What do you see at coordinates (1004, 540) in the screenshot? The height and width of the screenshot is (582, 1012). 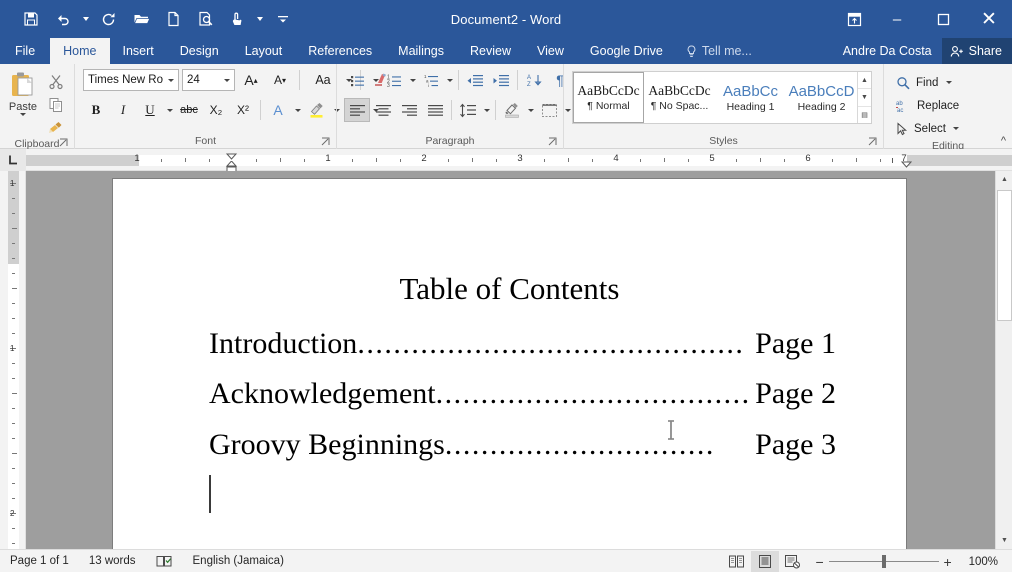 I see `scroll-down-icon: ▼` at bounding box center [1004, 540].